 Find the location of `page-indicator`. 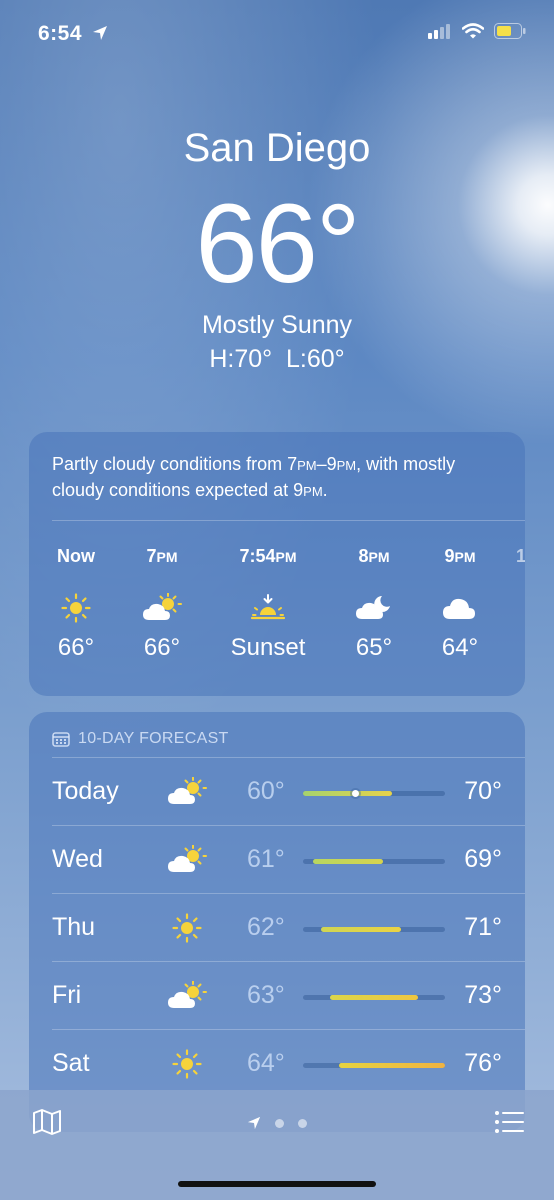

page-indicator is located at coordinates (277, 1123).